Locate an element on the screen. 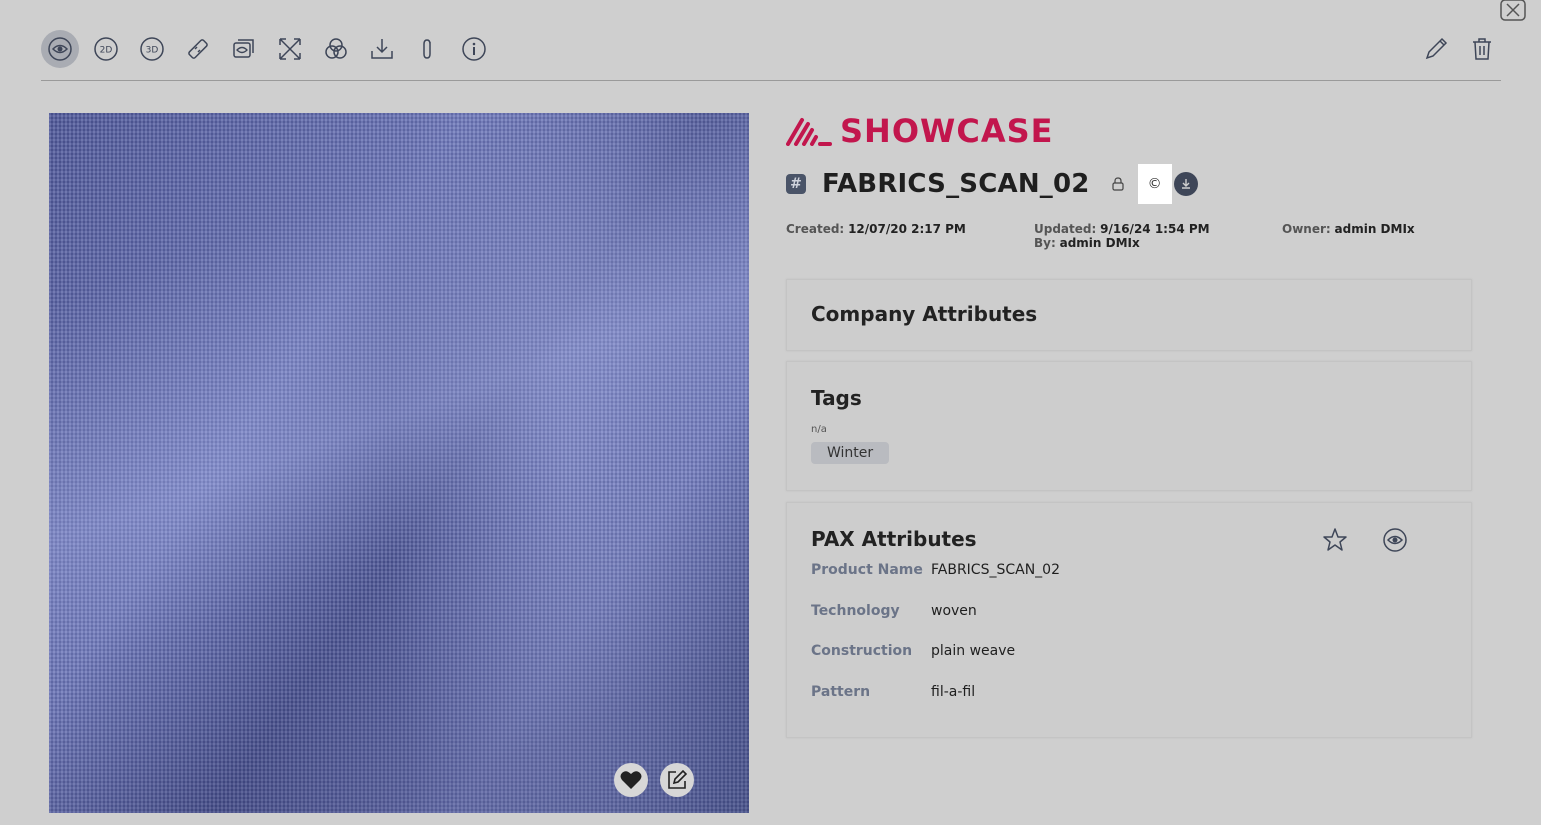 The image size is (1541, 825). pax-key: Construction is located at coordinates (862, 651).